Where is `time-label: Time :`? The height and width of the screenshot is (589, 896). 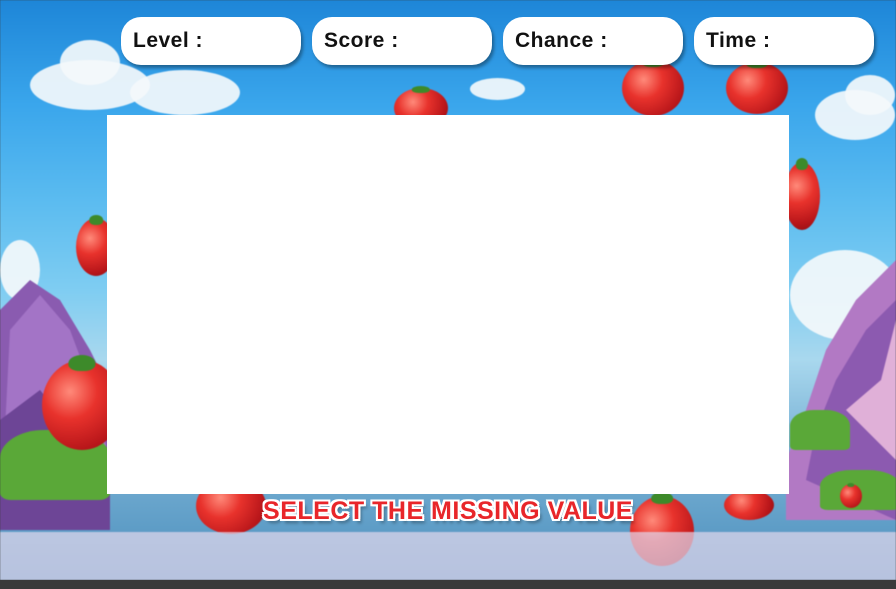 time-label: Time : is located at coordinates (738, 40).